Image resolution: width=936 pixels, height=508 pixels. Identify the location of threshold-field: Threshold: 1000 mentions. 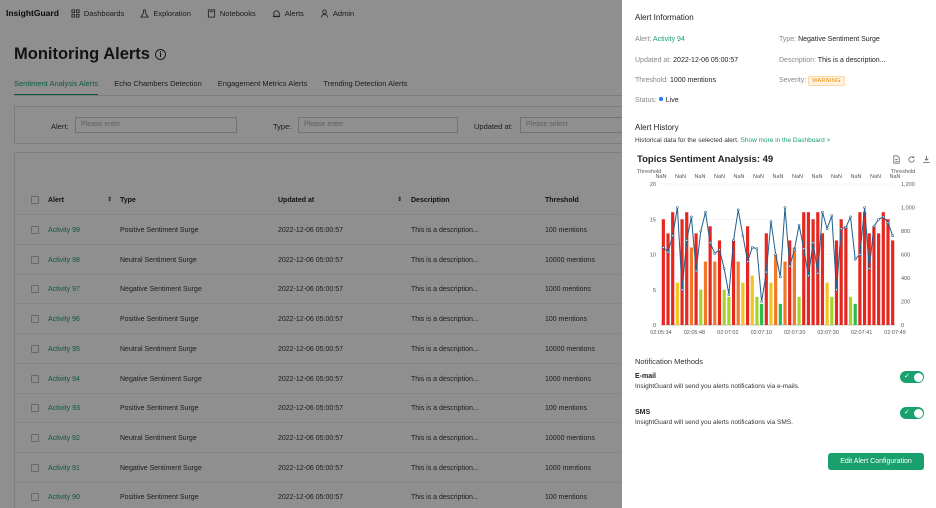
(675, 80).